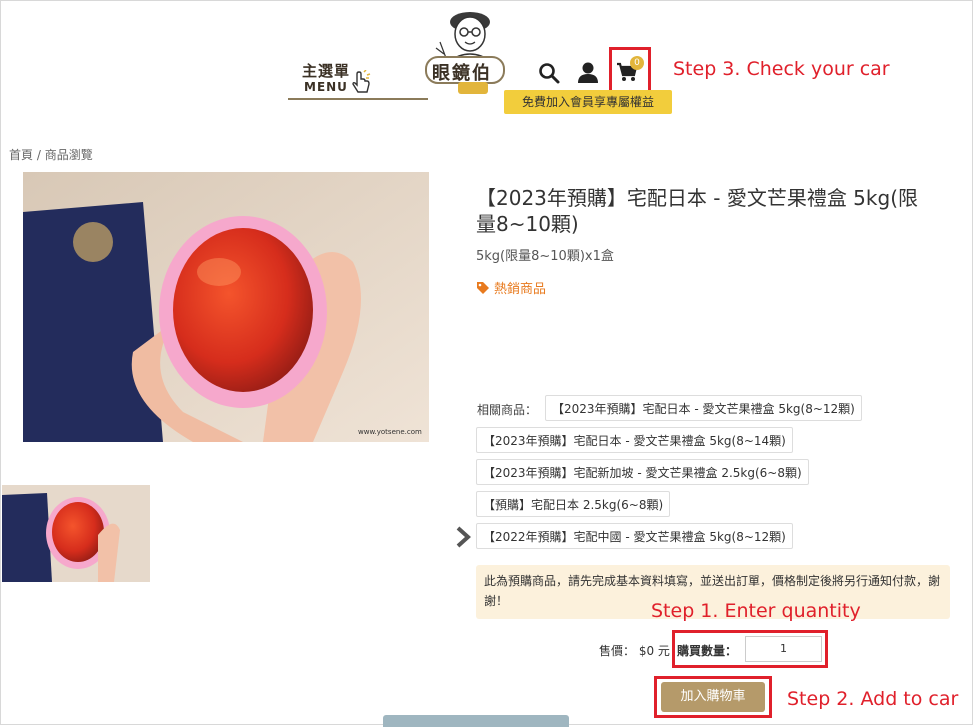 The image size is (975, 727). Describe the element at coordinates (21, 155) in the screenshot. I see `breadcrumb-home: 首頁` at that location.